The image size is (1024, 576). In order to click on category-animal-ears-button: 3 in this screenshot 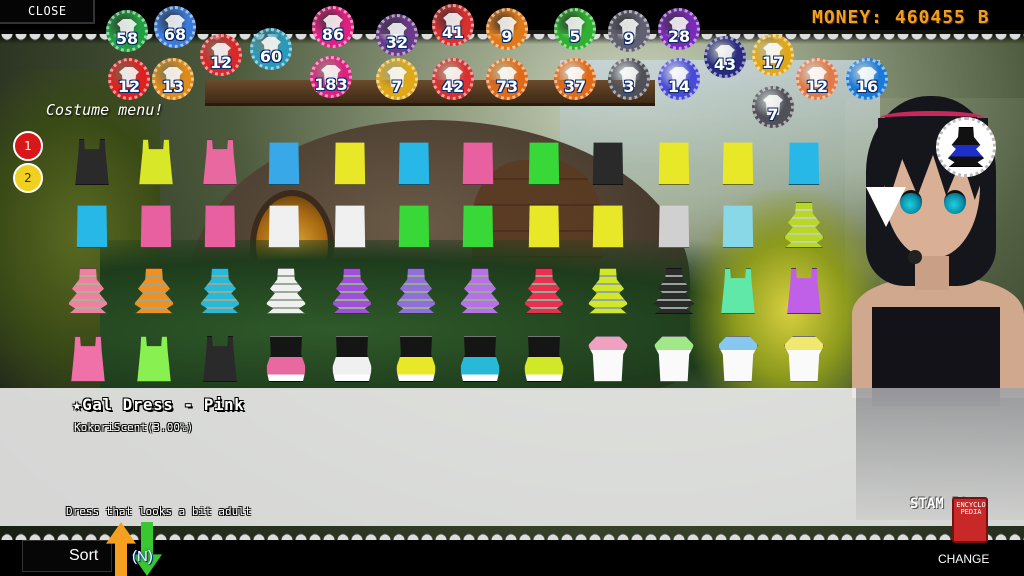, I will do `click(629, 79)`.